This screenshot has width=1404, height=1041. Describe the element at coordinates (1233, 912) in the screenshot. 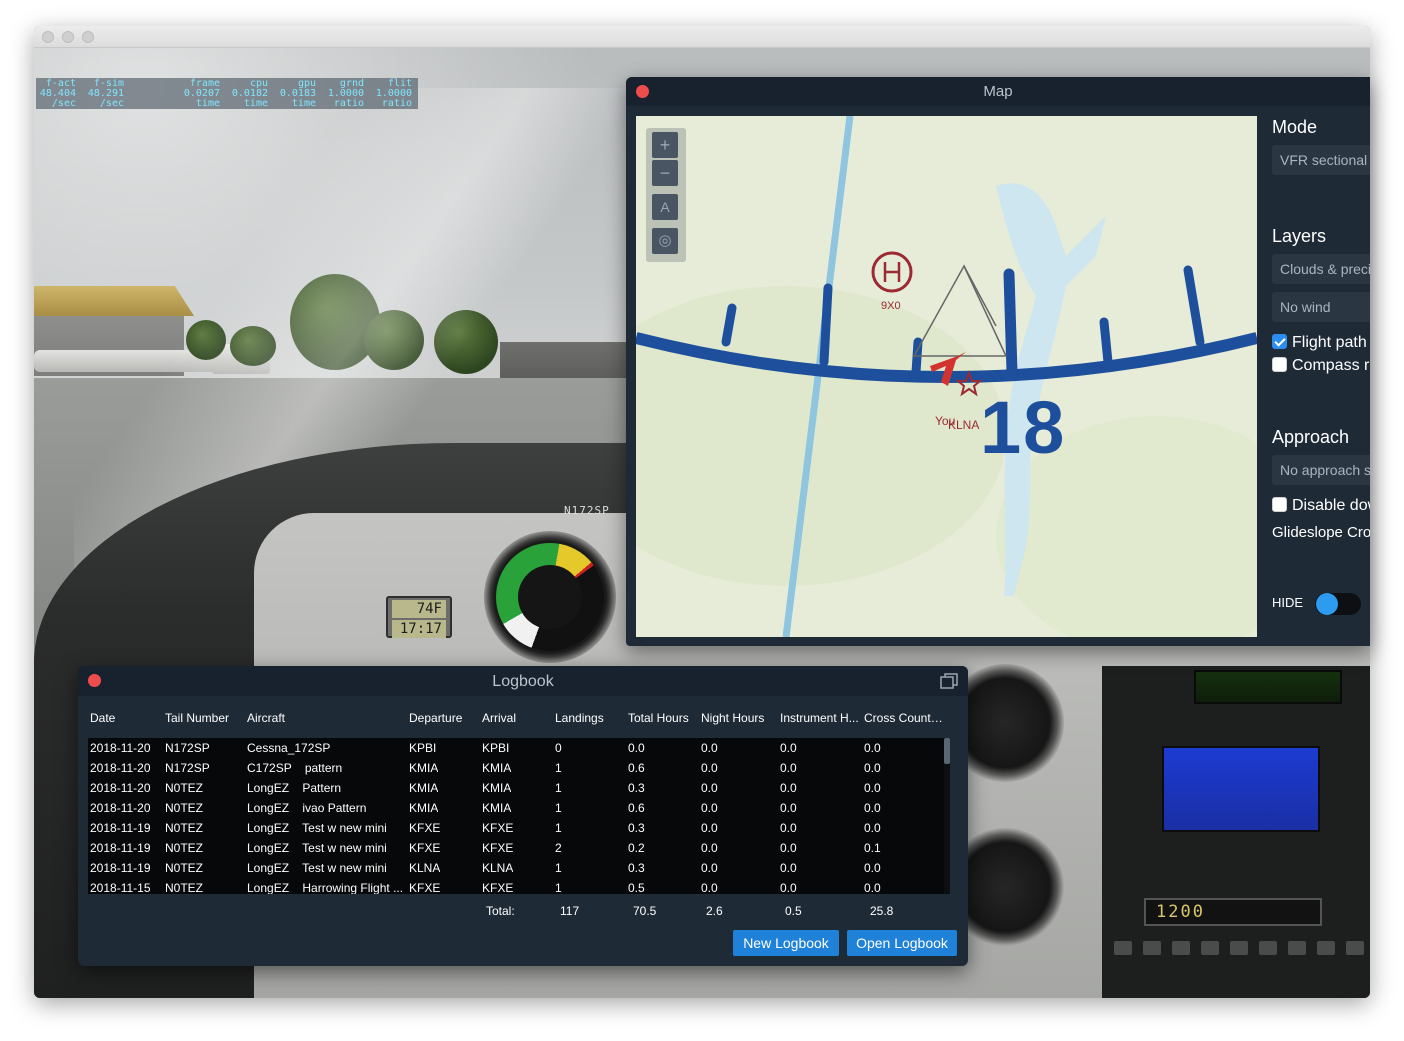

I see `transponder-display: 1200` at that location.